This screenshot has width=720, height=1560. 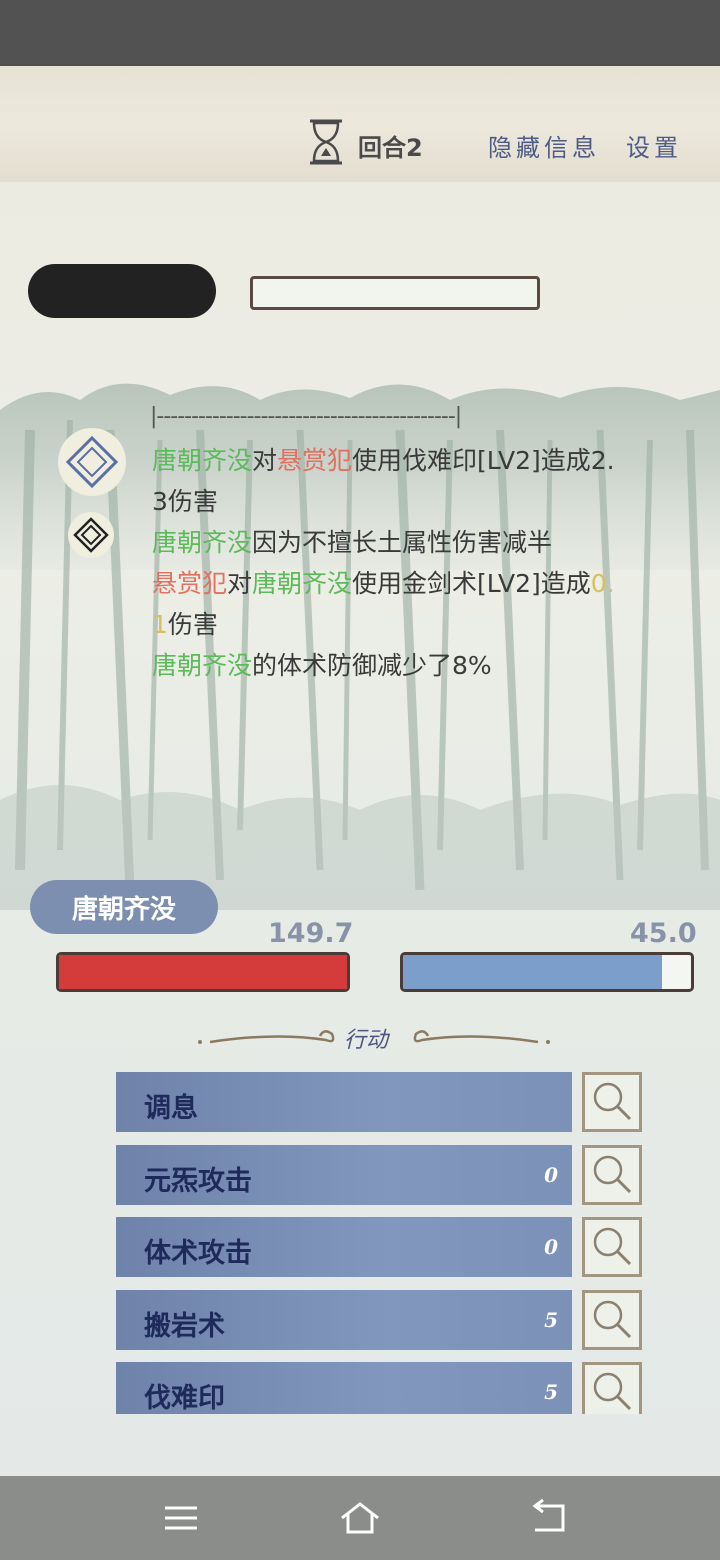 I want to click on back-icon, so click(x=549, y=1518).